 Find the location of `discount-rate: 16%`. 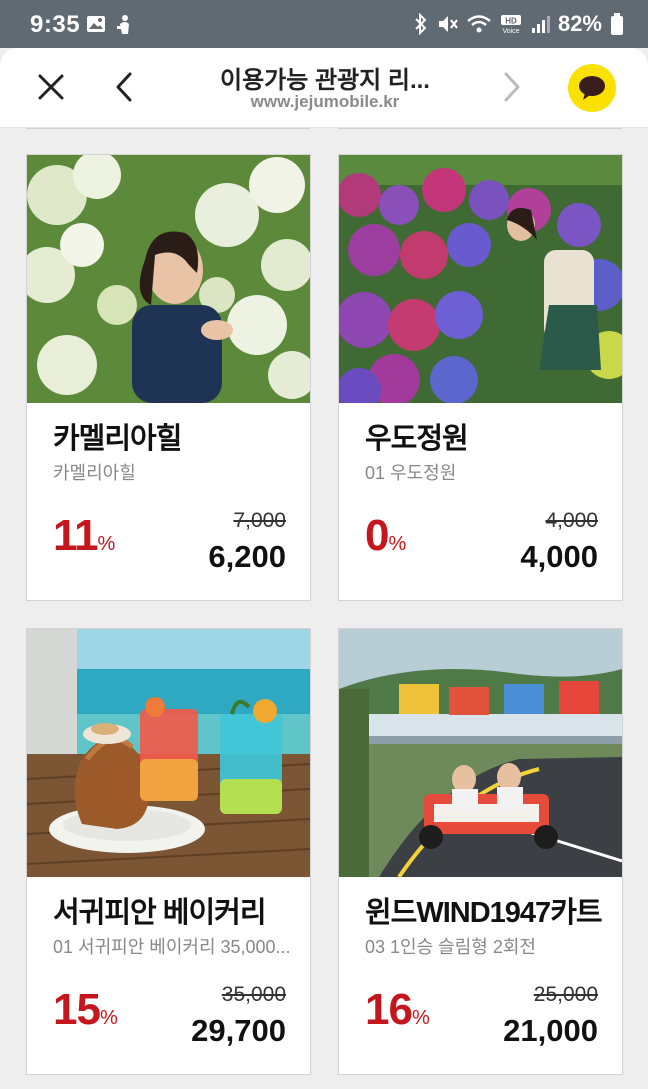

discount-rate: 16% is located at coordinates (397, 1010).